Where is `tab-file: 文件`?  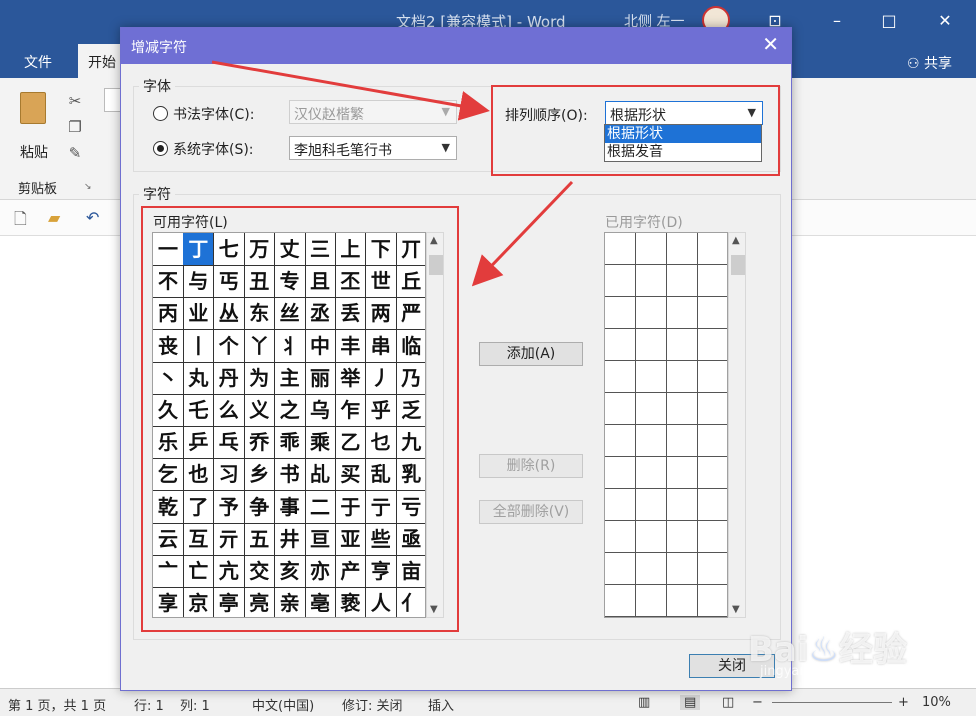 tab-file: 文件 is located at coordinates (38, 62).